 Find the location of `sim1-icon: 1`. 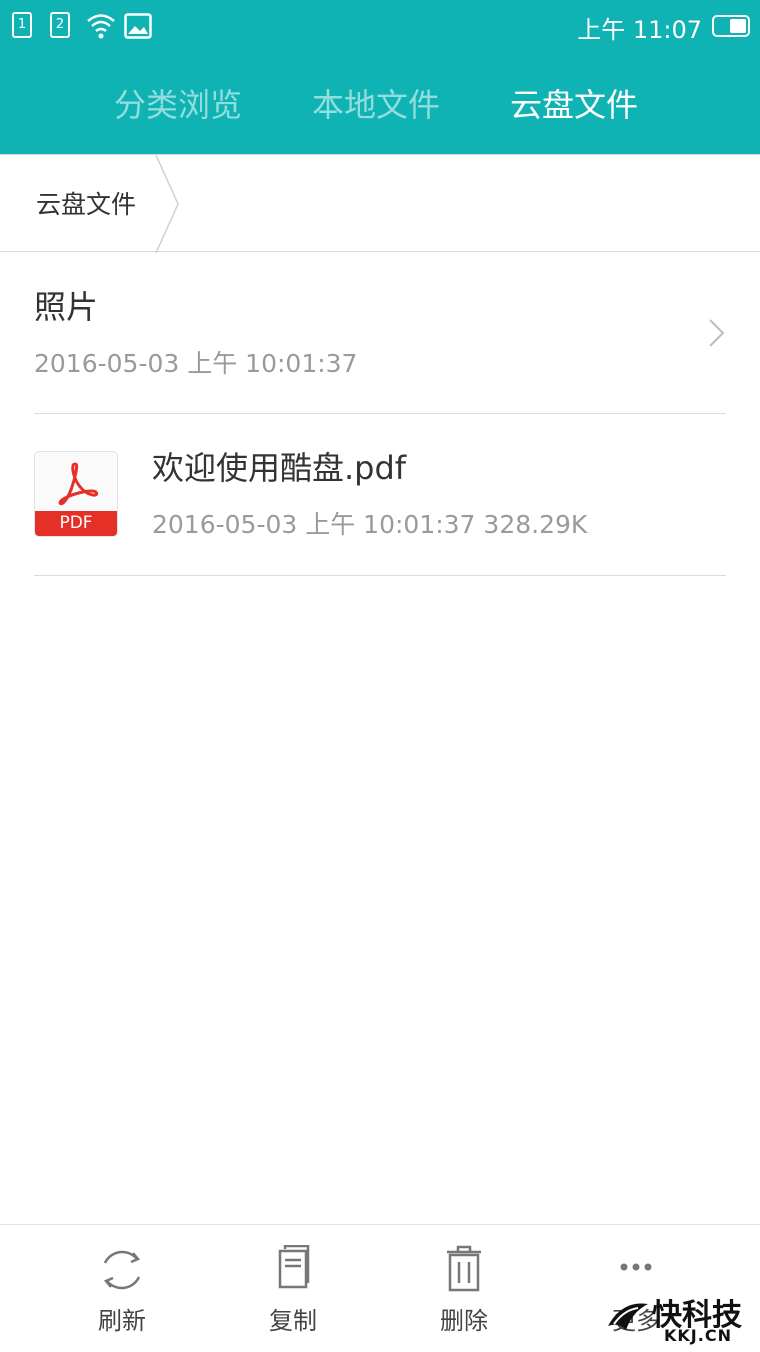

sim1-icon: 1 is located at coordinates (22, 25).